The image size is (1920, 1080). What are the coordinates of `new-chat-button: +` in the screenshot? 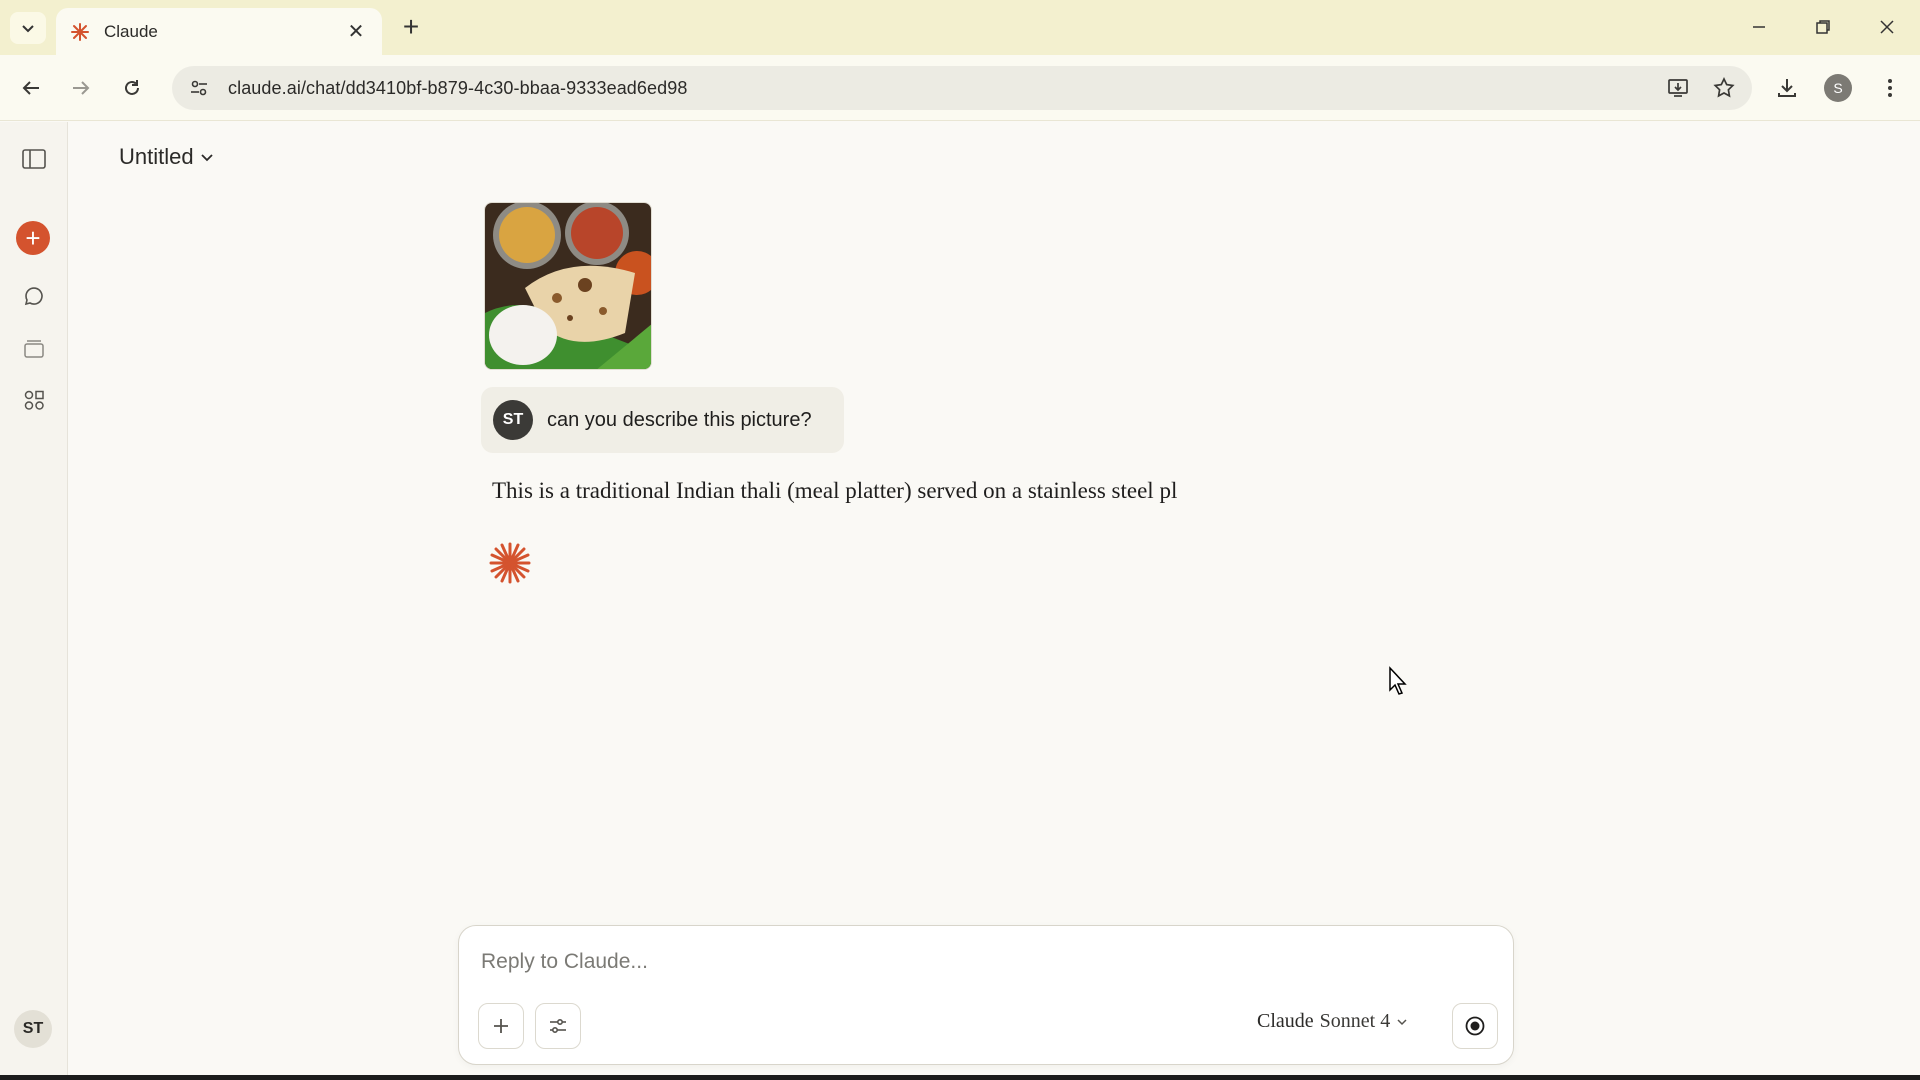 It's located at (33, 238).